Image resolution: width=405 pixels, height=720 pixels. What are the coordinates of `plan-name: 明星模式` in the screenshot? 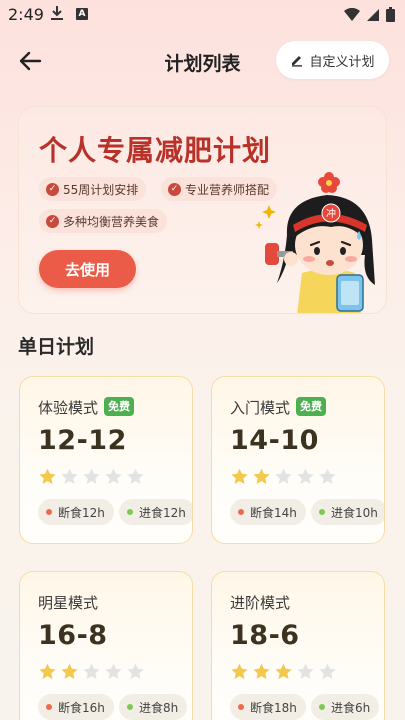 It's located at (68, 603).